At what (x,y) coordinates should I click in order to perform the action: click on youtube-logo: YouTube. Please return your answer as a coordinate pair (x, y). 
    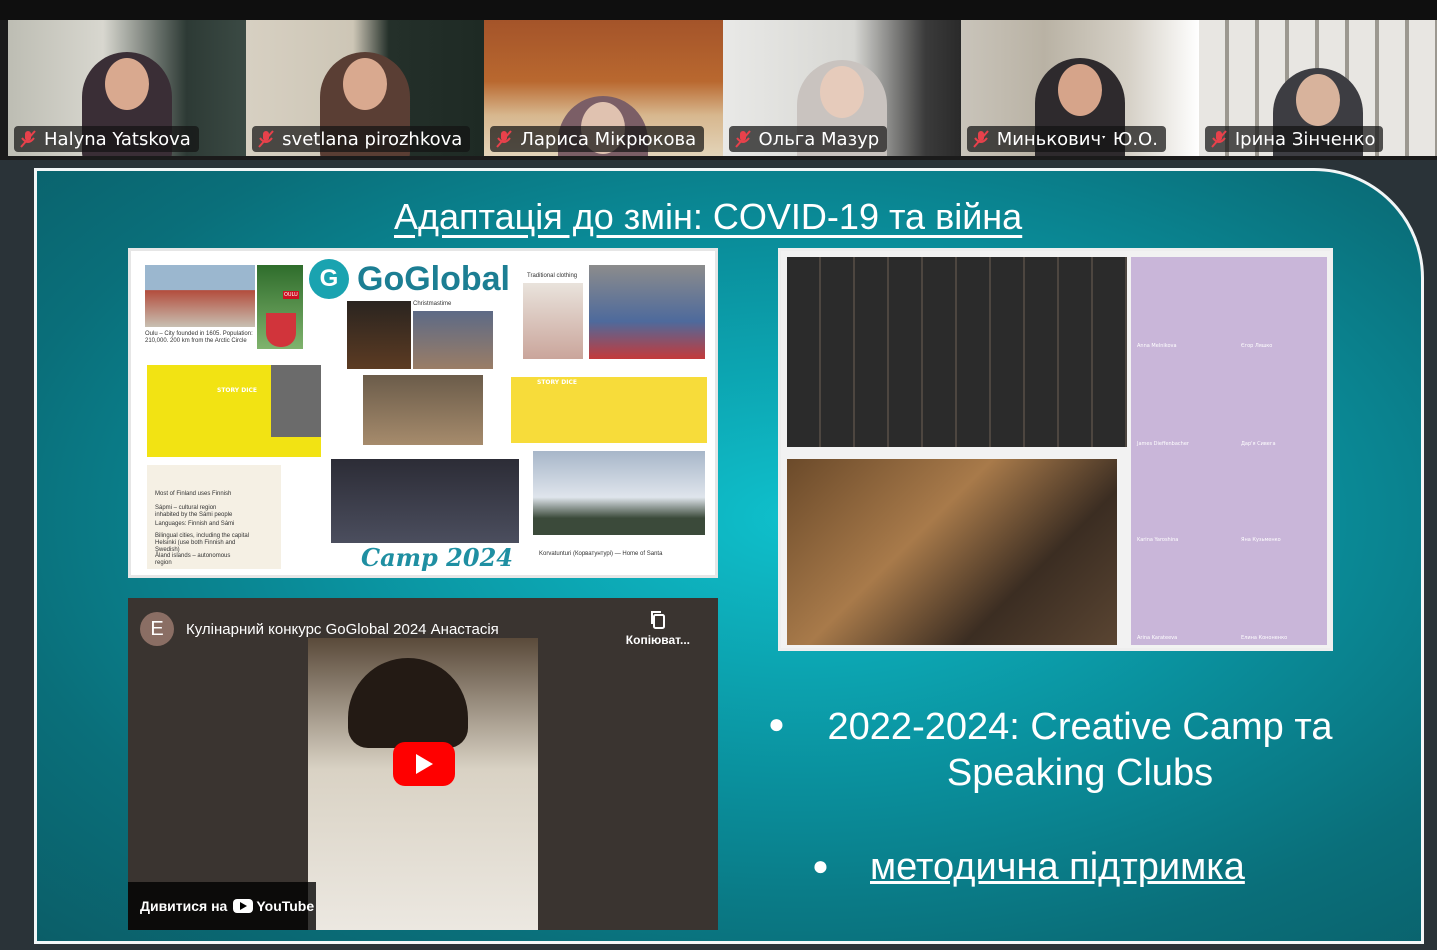
    Looking at the image, I should click on (273, 906).